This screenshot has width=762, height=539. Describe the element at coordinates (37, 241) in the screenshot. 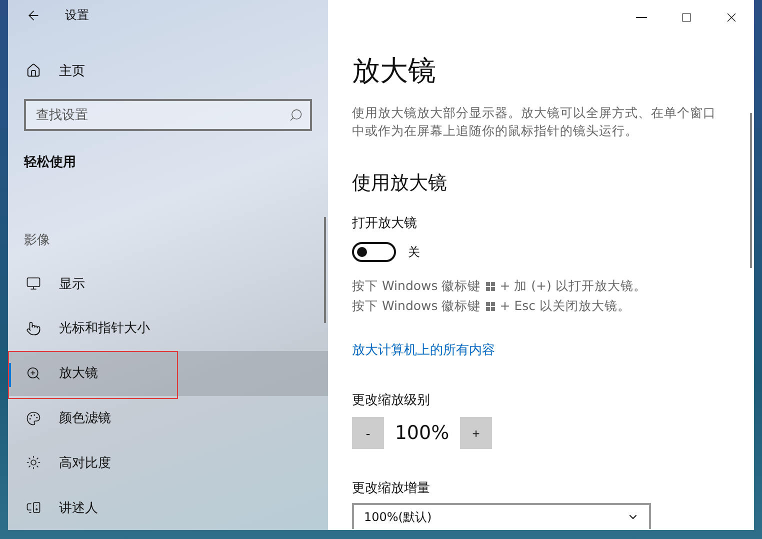

I see `group-label: 影像` at that location.